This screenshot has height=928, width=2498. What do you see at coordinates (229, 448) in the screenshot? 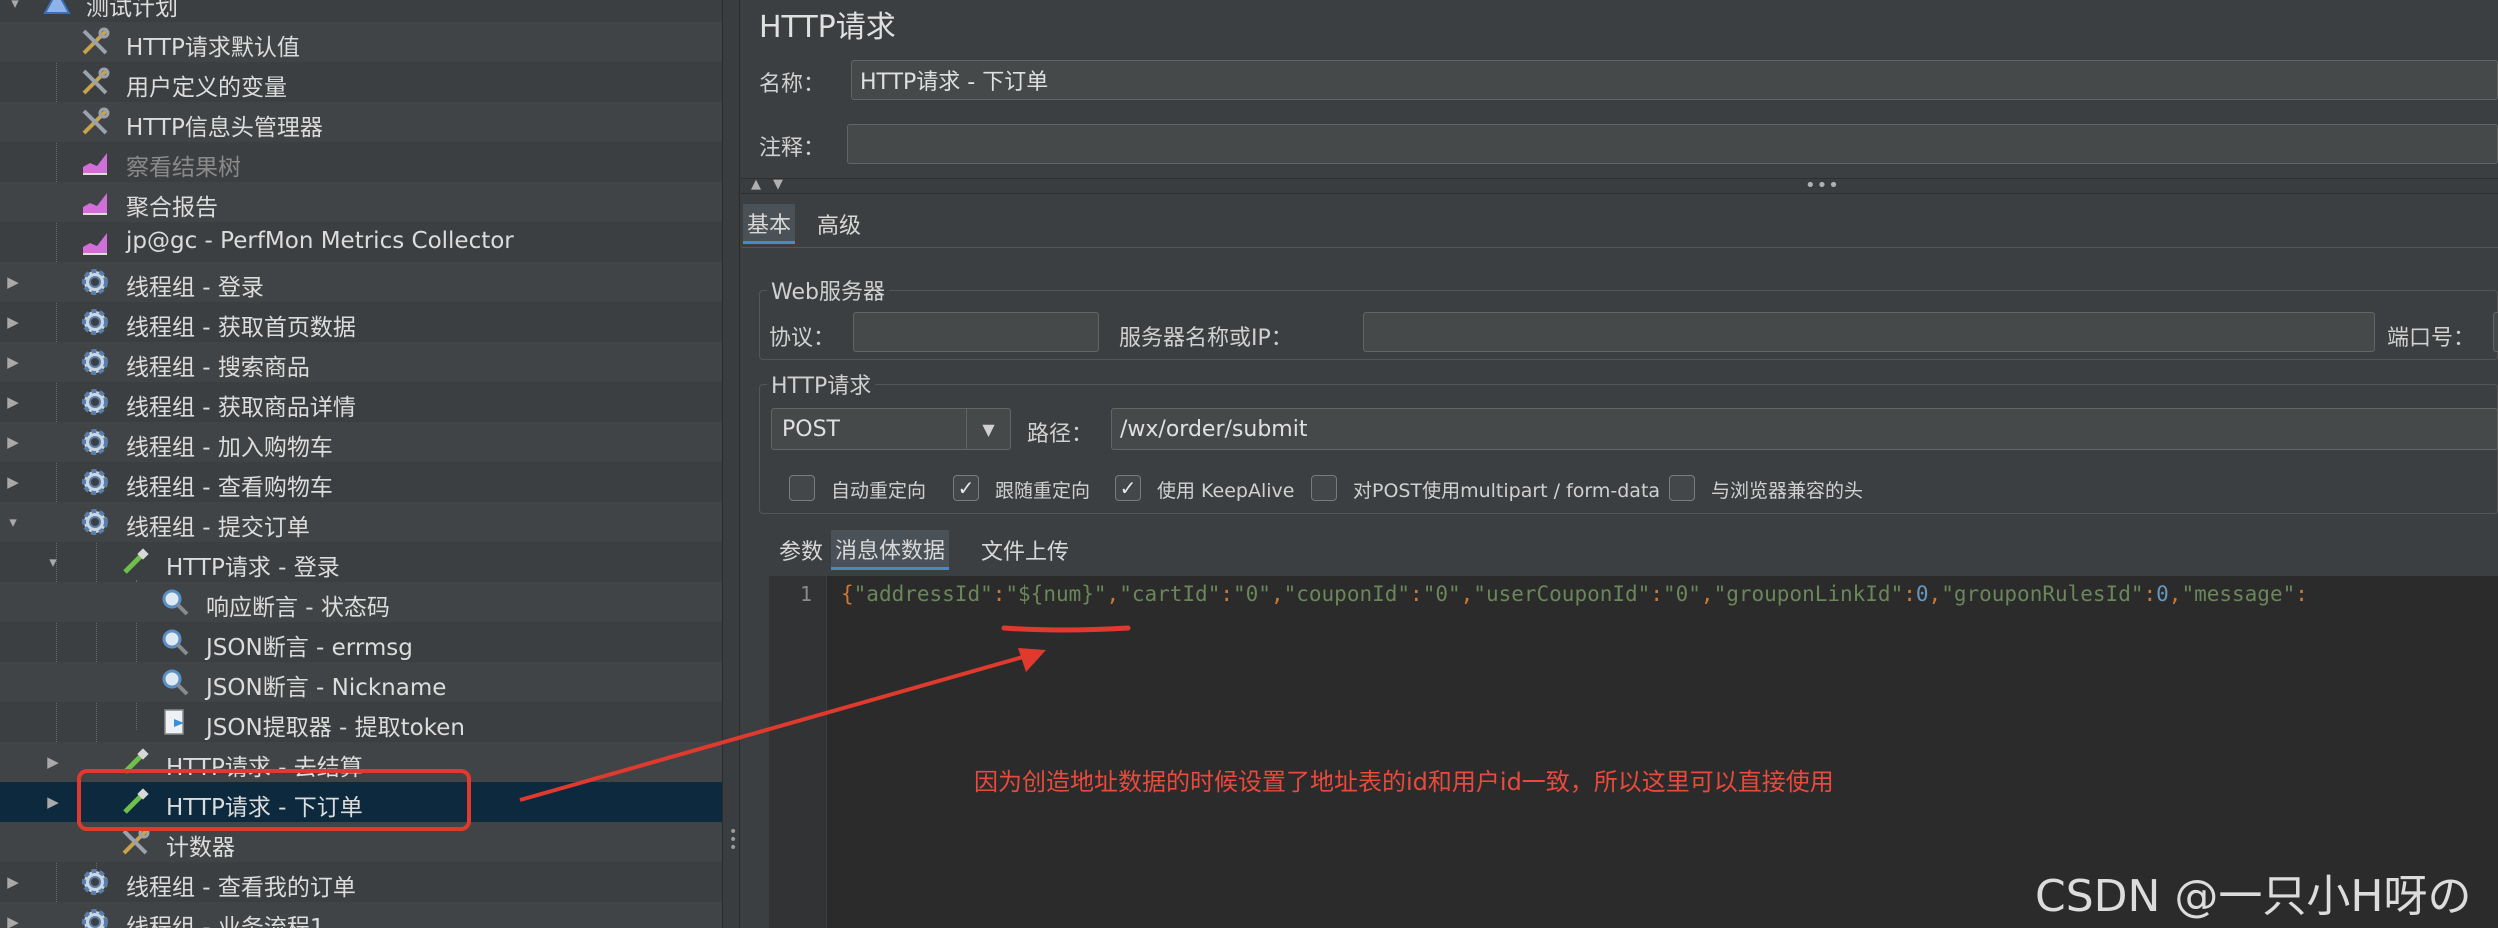
I see `tree-item-label: 线程组 - 加入购物车` at bounding box center [229, 448].